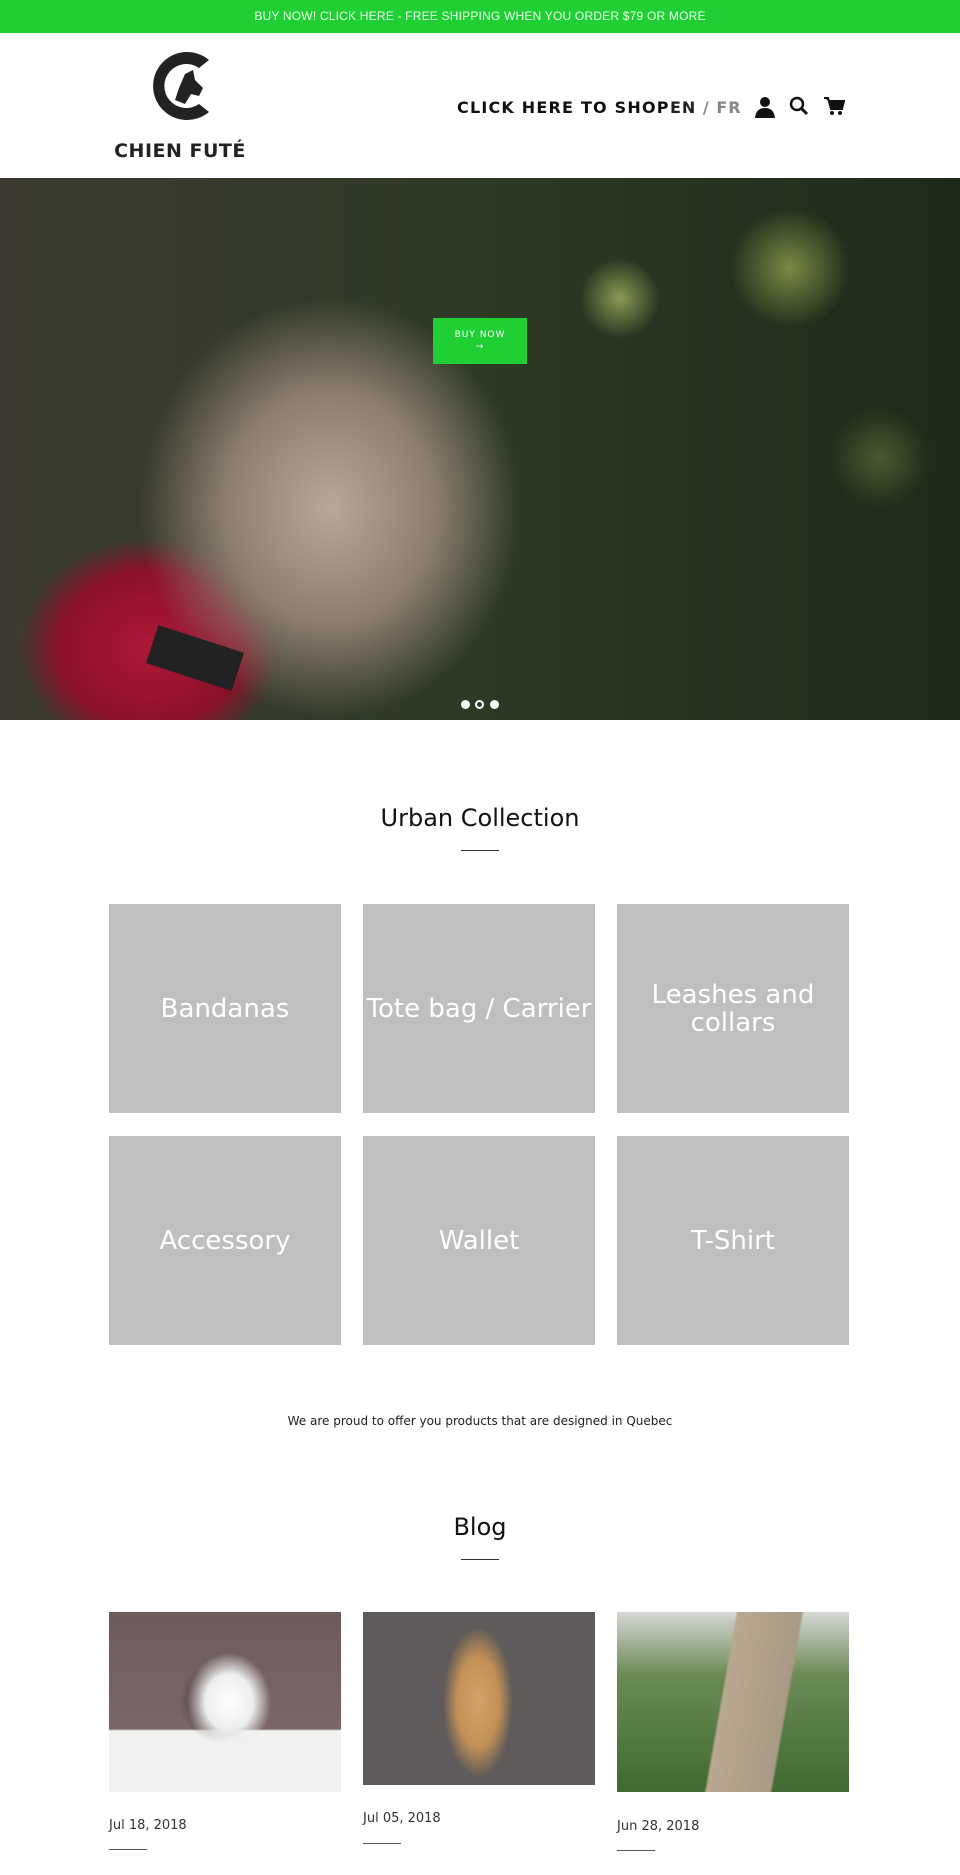 The image size is (960, 1875). What do you see at coordinates (148, 1825) in the screenshot?
I see `blog-date-1: Jul 18, 2018` at bounding box center [148, 1825].